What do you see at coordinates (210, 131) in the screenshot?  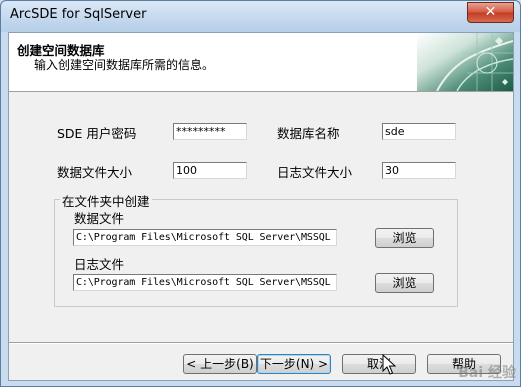 I see `sde-password-input: *********` at bounding box center [210, 131].